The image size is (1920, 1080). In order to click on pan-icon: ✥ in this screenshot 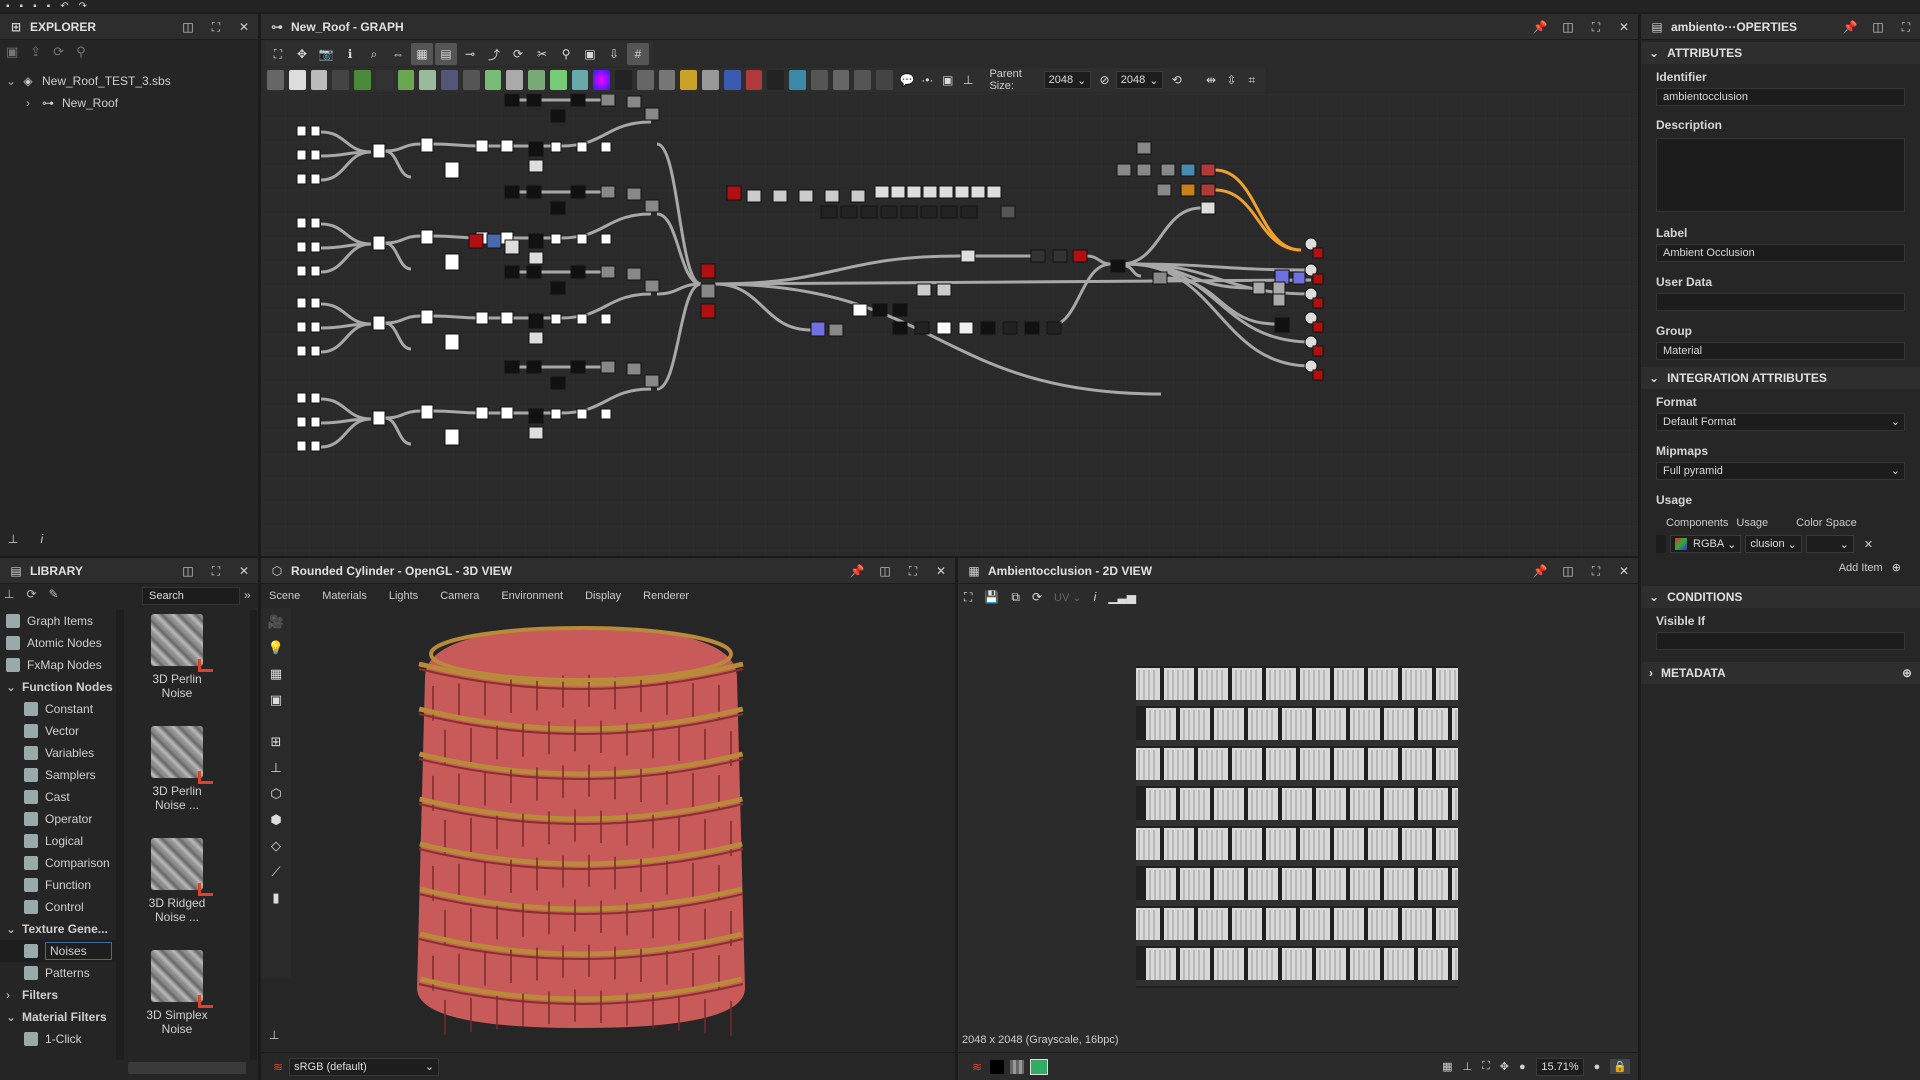, I will do `click(302, 54)`.